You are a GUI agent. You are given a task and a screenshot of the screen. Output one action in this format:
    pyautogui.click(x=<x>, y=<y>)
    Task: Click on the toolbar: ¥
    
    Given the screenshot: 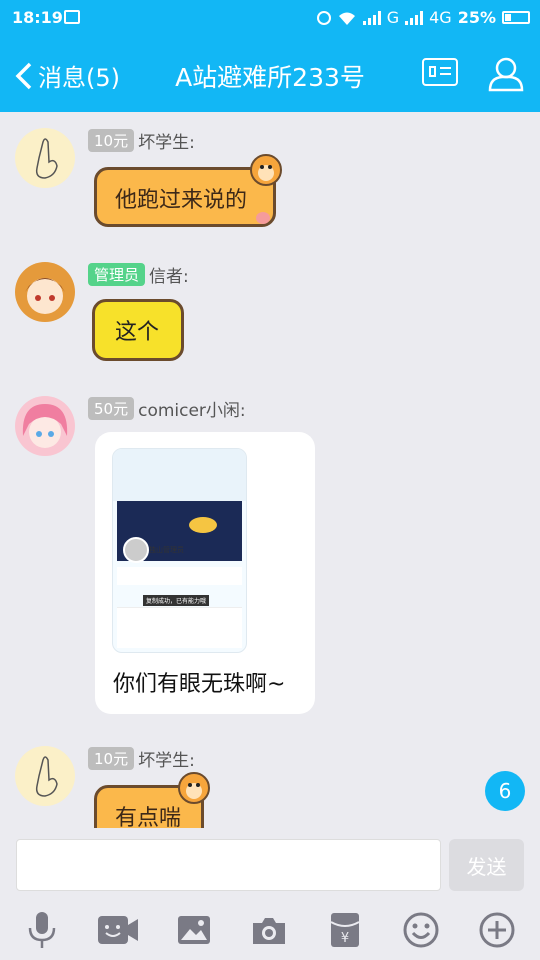 What is the action you would take?
    pyautogui.click(x=270, y=930)
    